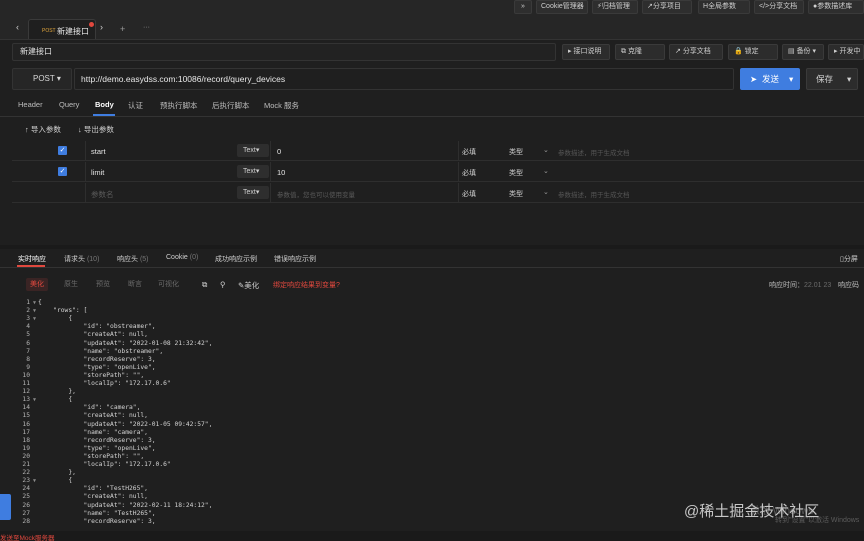 The width and height of the screenshot is (864, 541). What do you see at coordinates (101, 27) in the screenshot?
I see `tab-scroll-right-icon: ›` at bounding box center [101, 27].